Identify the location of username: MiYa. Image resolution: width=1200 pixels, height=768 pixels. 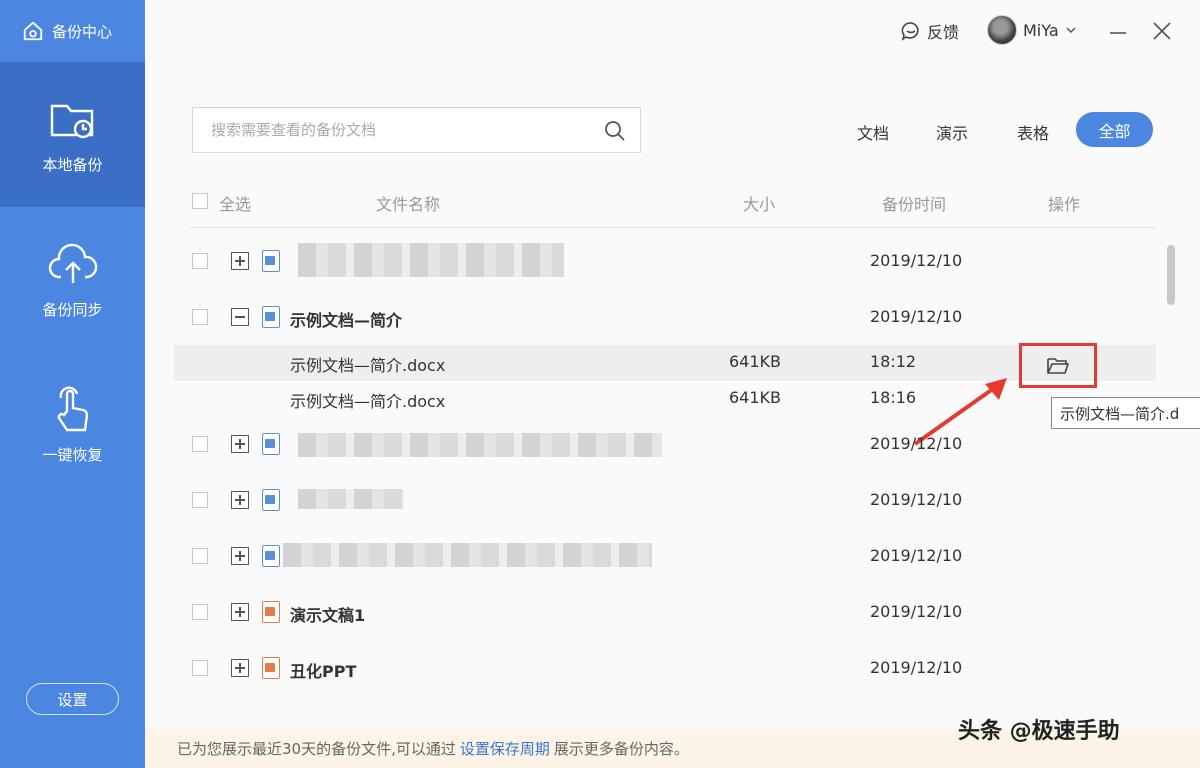
(1041, 30).